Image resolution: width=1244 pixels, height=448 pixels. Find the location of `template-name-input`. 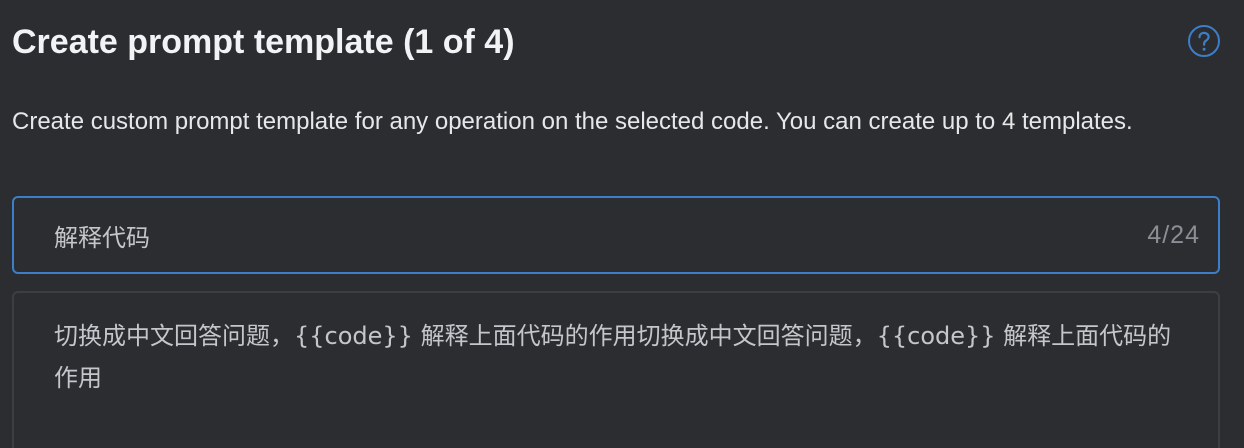

template-name-input is located at coordinates (574, 235).